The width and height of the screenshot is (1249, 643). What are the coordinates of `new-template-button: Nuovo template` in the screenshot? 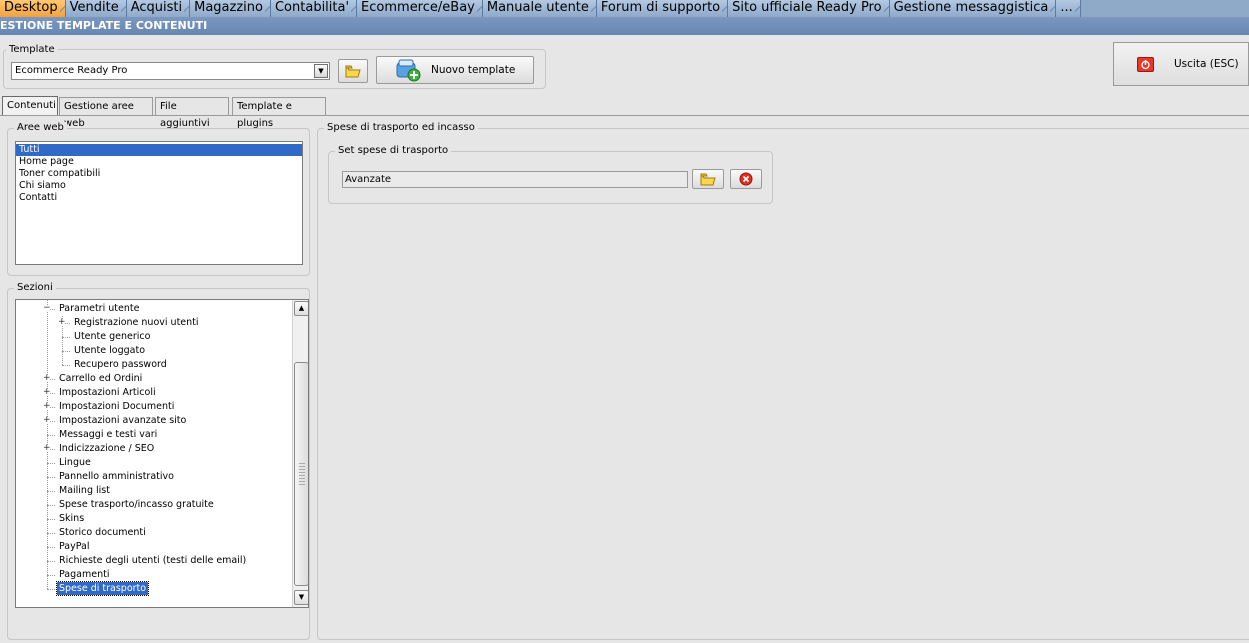 It's located at (455, 70).